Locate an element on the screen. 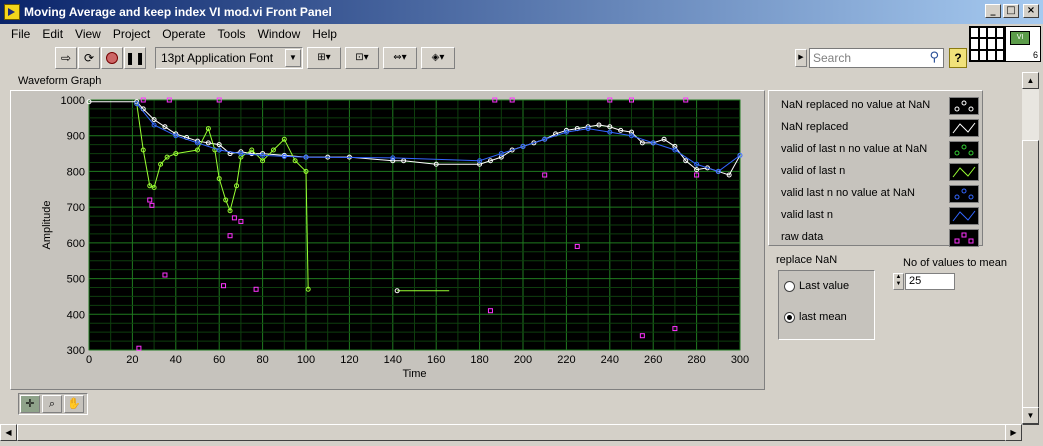  y-tick-label: 900 is located at coordinates (76, 137).